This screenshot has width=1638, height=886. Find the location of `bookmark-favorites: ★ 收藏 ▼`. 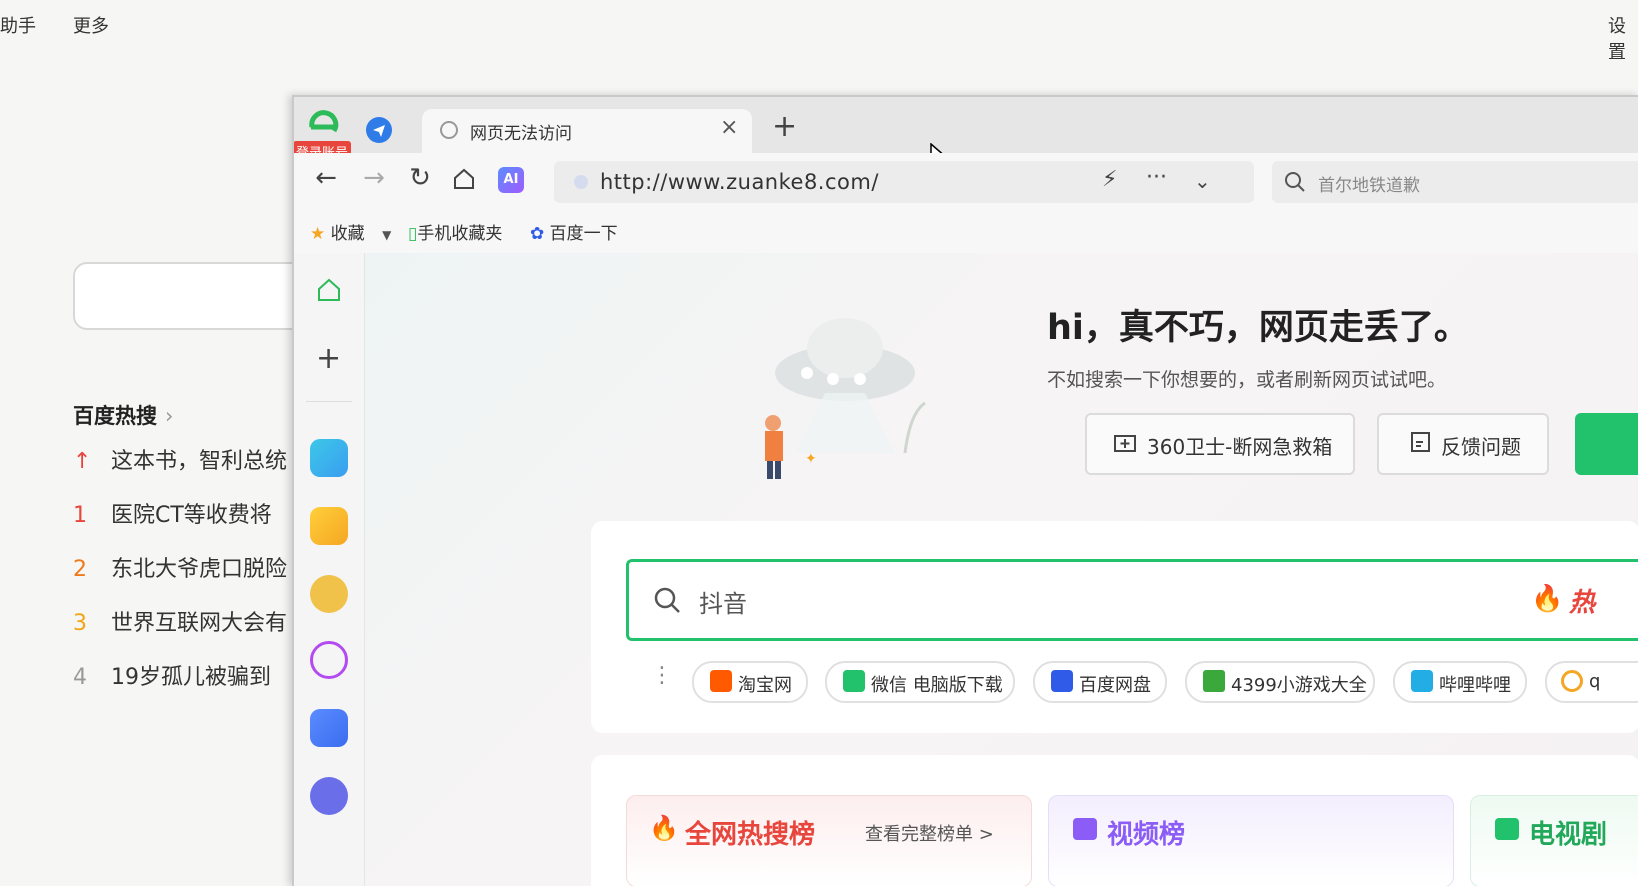

bookmark-favorites: ★ 收藏 ▼ is located at coordinates (350, 231).